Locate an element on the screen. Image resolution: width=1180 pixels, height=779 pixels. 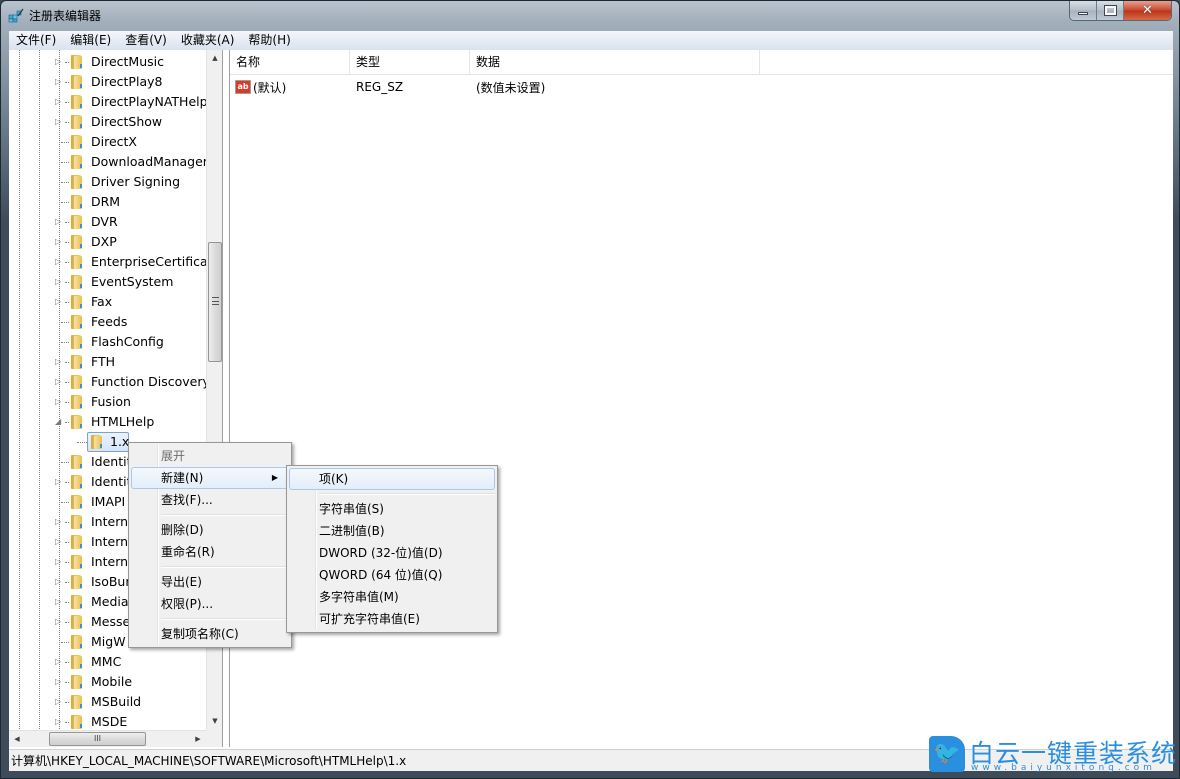
title-bar: 注册表编辑器 ✕ is located at coordinates (590, 15).